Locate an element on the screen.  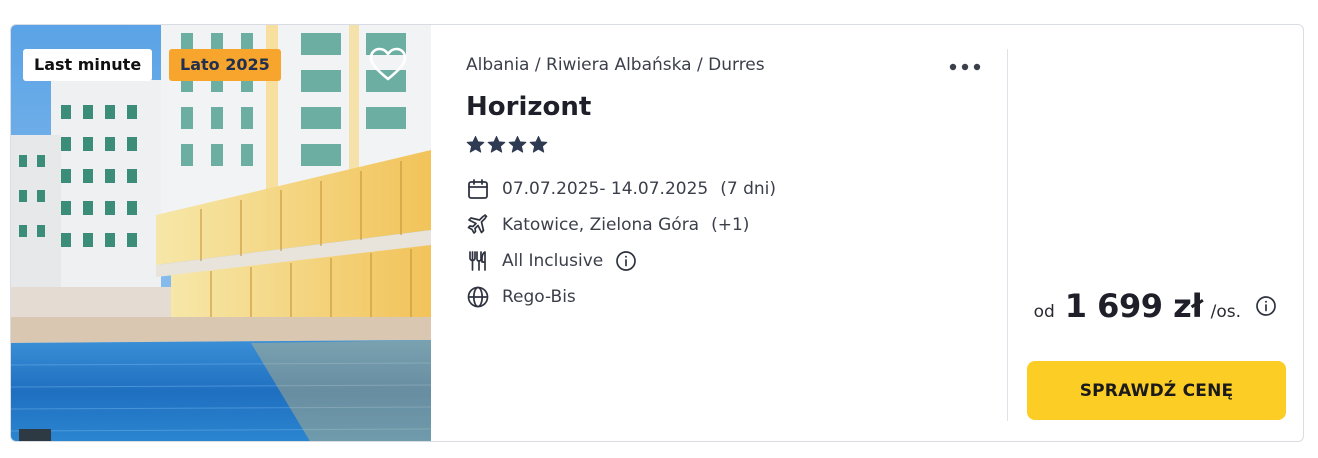
departure-row: Katowice, Zielona Góra (+1) is located at coordinates (607, 225).